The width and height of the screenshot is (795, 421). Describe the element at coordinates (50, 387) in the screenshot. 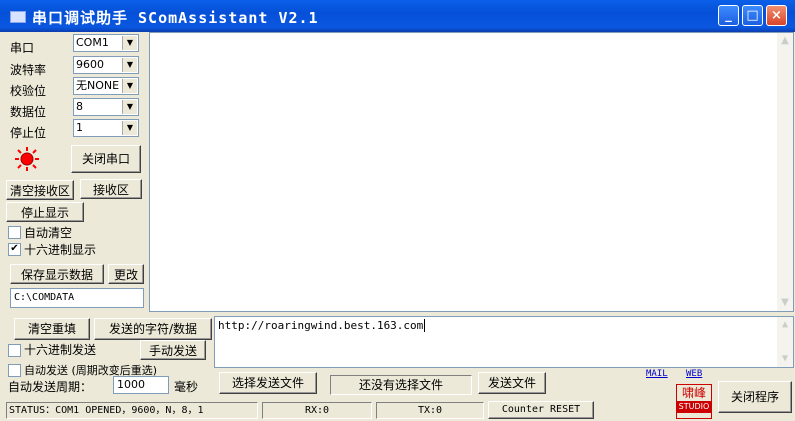

I see `auto-period-label: 自动发送周期：` at that location.